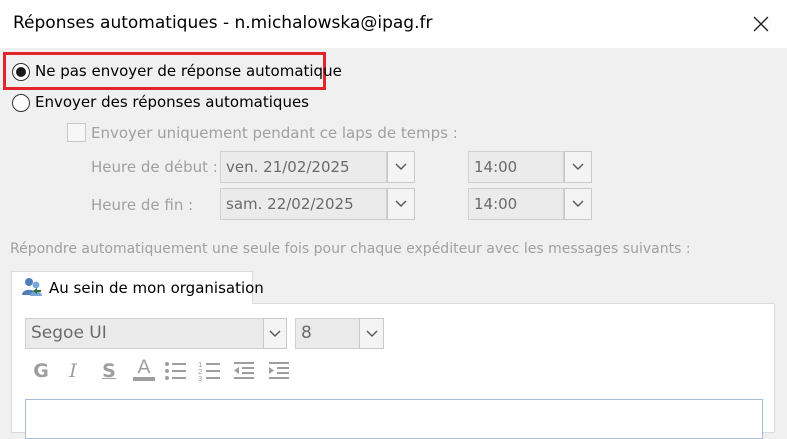  What do you see at coordinates (328, 333) in the screenshot?
I see `font-size-select: 8` at bounding box center [328, 333].